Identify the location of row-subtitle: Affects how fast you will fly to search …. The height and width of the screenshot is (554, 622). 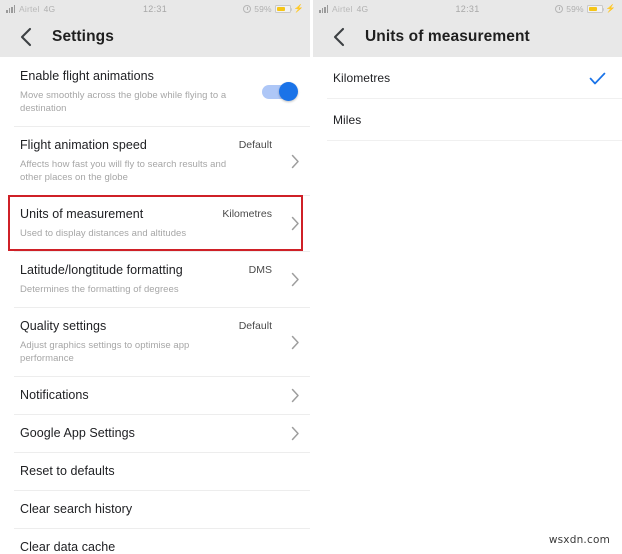
(123, 171).